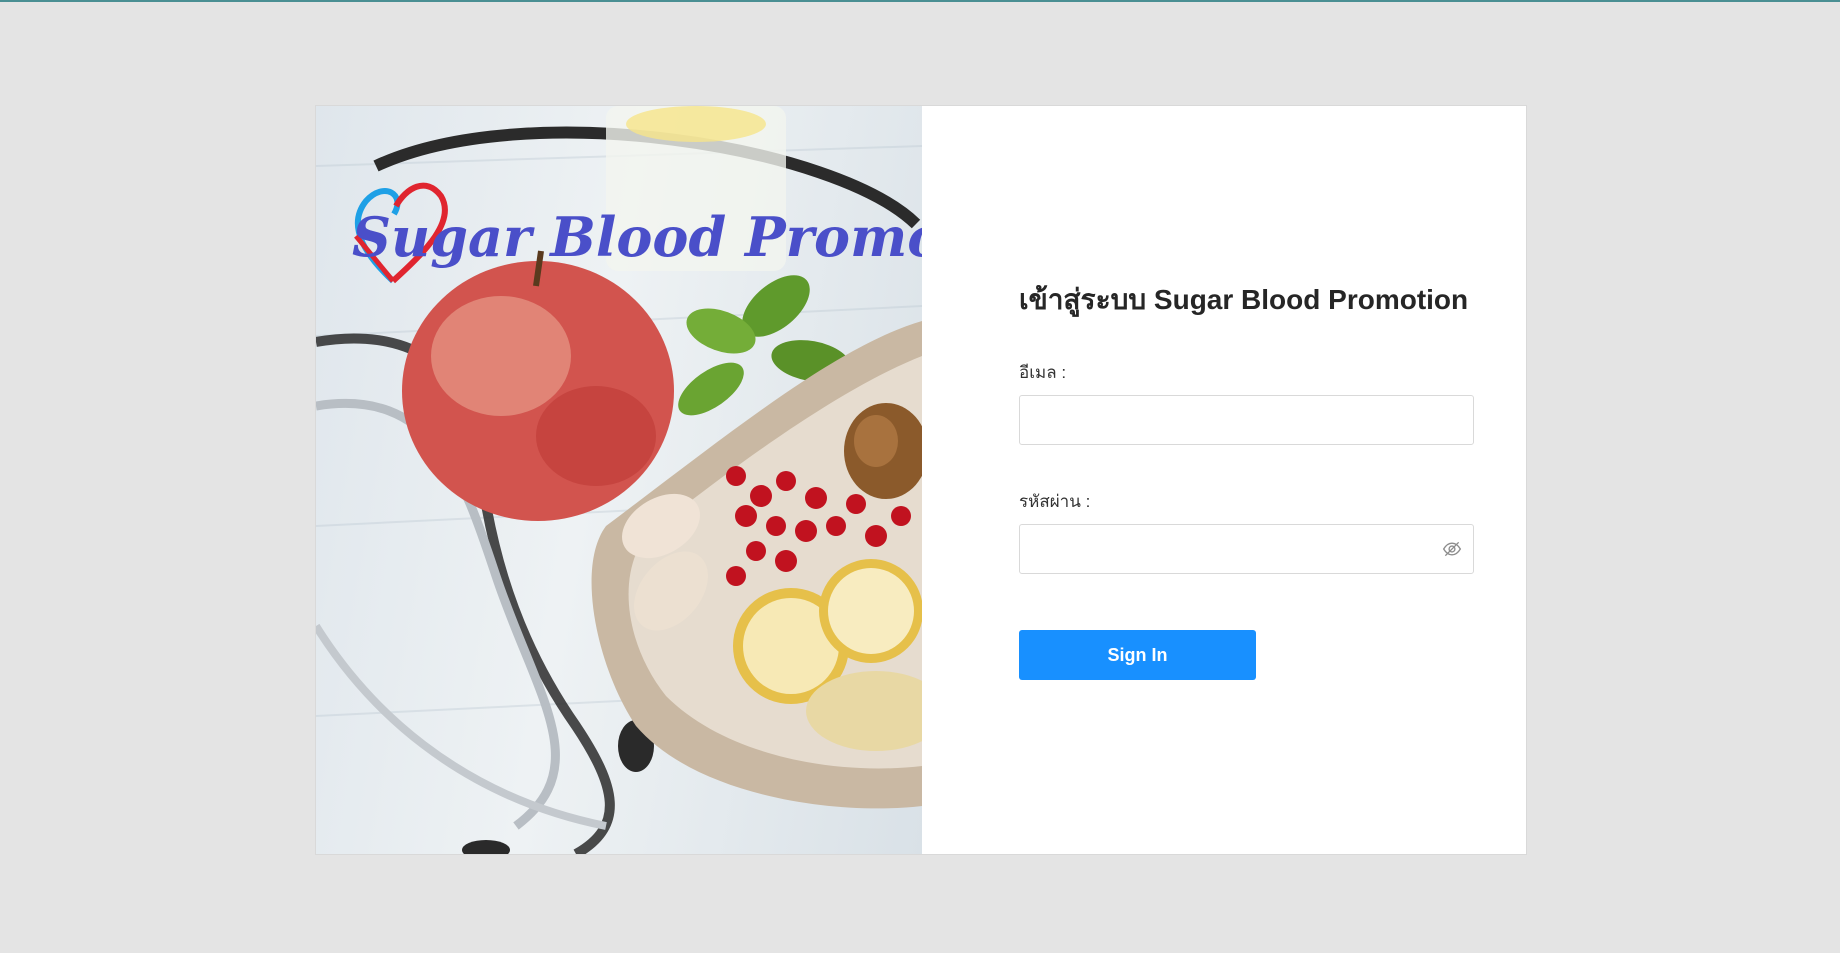 The image size is (1840, 953). What do you see at coordinates (1043, 372) in the screenshot?
I see `email-label: อีเมล :` at bounding box center [1043, 372].